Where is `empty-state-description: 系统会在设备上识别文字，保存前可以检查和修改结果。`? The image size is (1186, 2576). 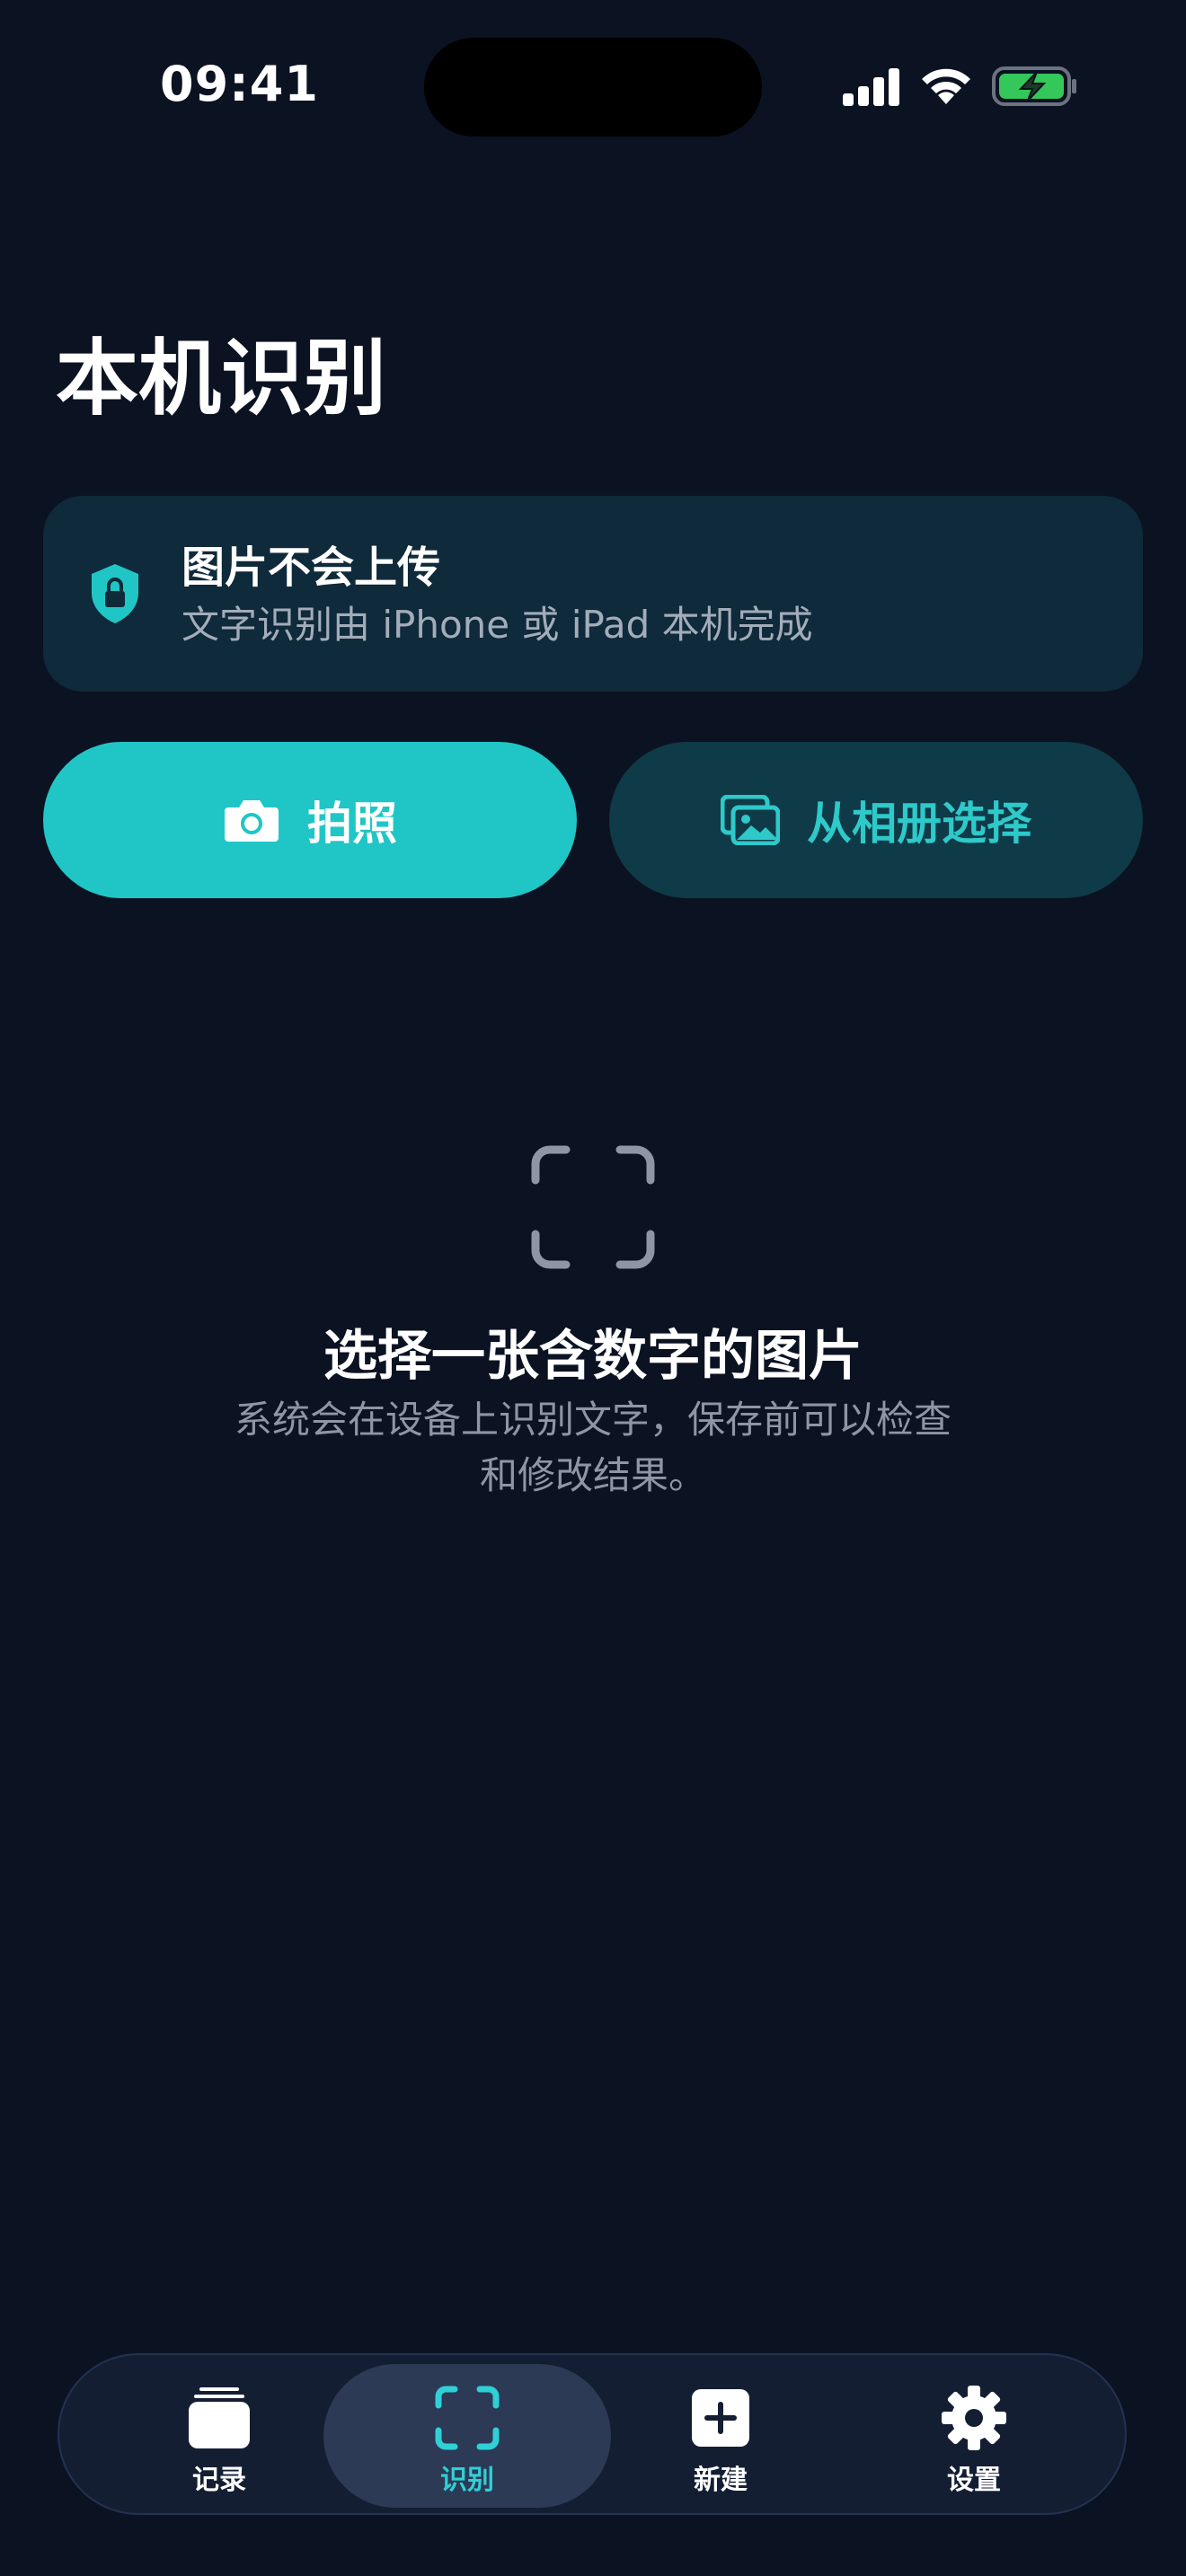 empty-state-description: 系统会在设备上识别文字，保存前可以检查和修改结果。 is located at coordinates (592, 1447).